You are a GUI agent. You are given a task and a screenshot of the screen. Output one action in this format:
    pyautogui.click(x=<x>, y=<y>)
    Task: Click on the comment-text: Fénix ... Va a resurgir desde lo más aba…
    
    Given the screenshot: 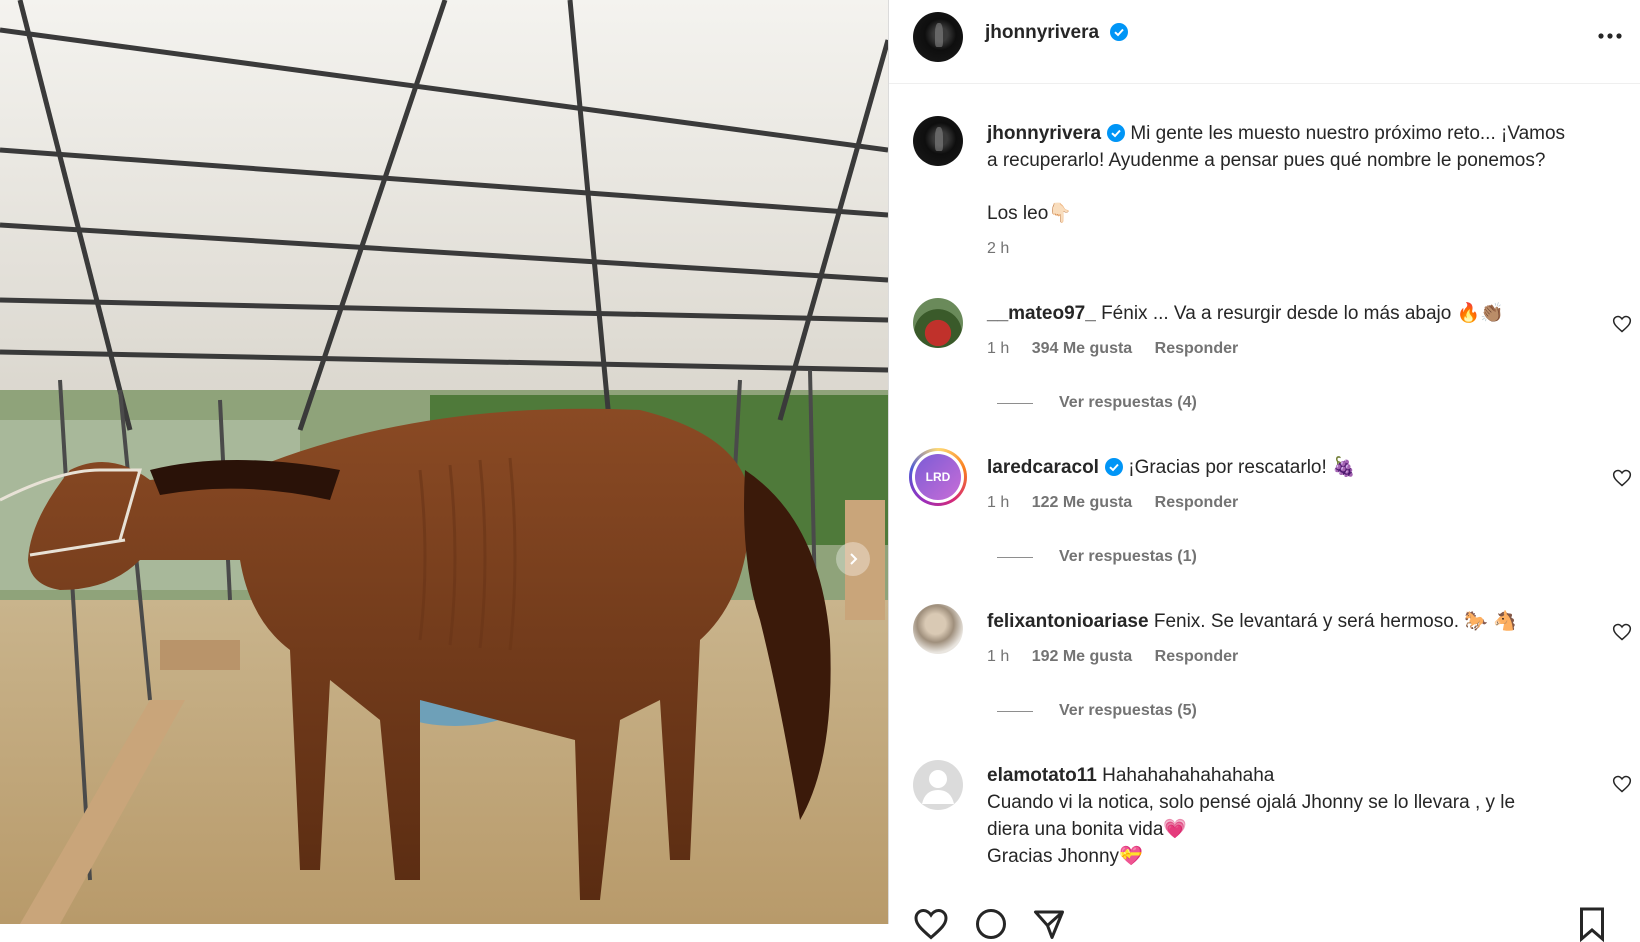 What is the action you would take?
    pyautogui.click(x=1302, y=313)
    